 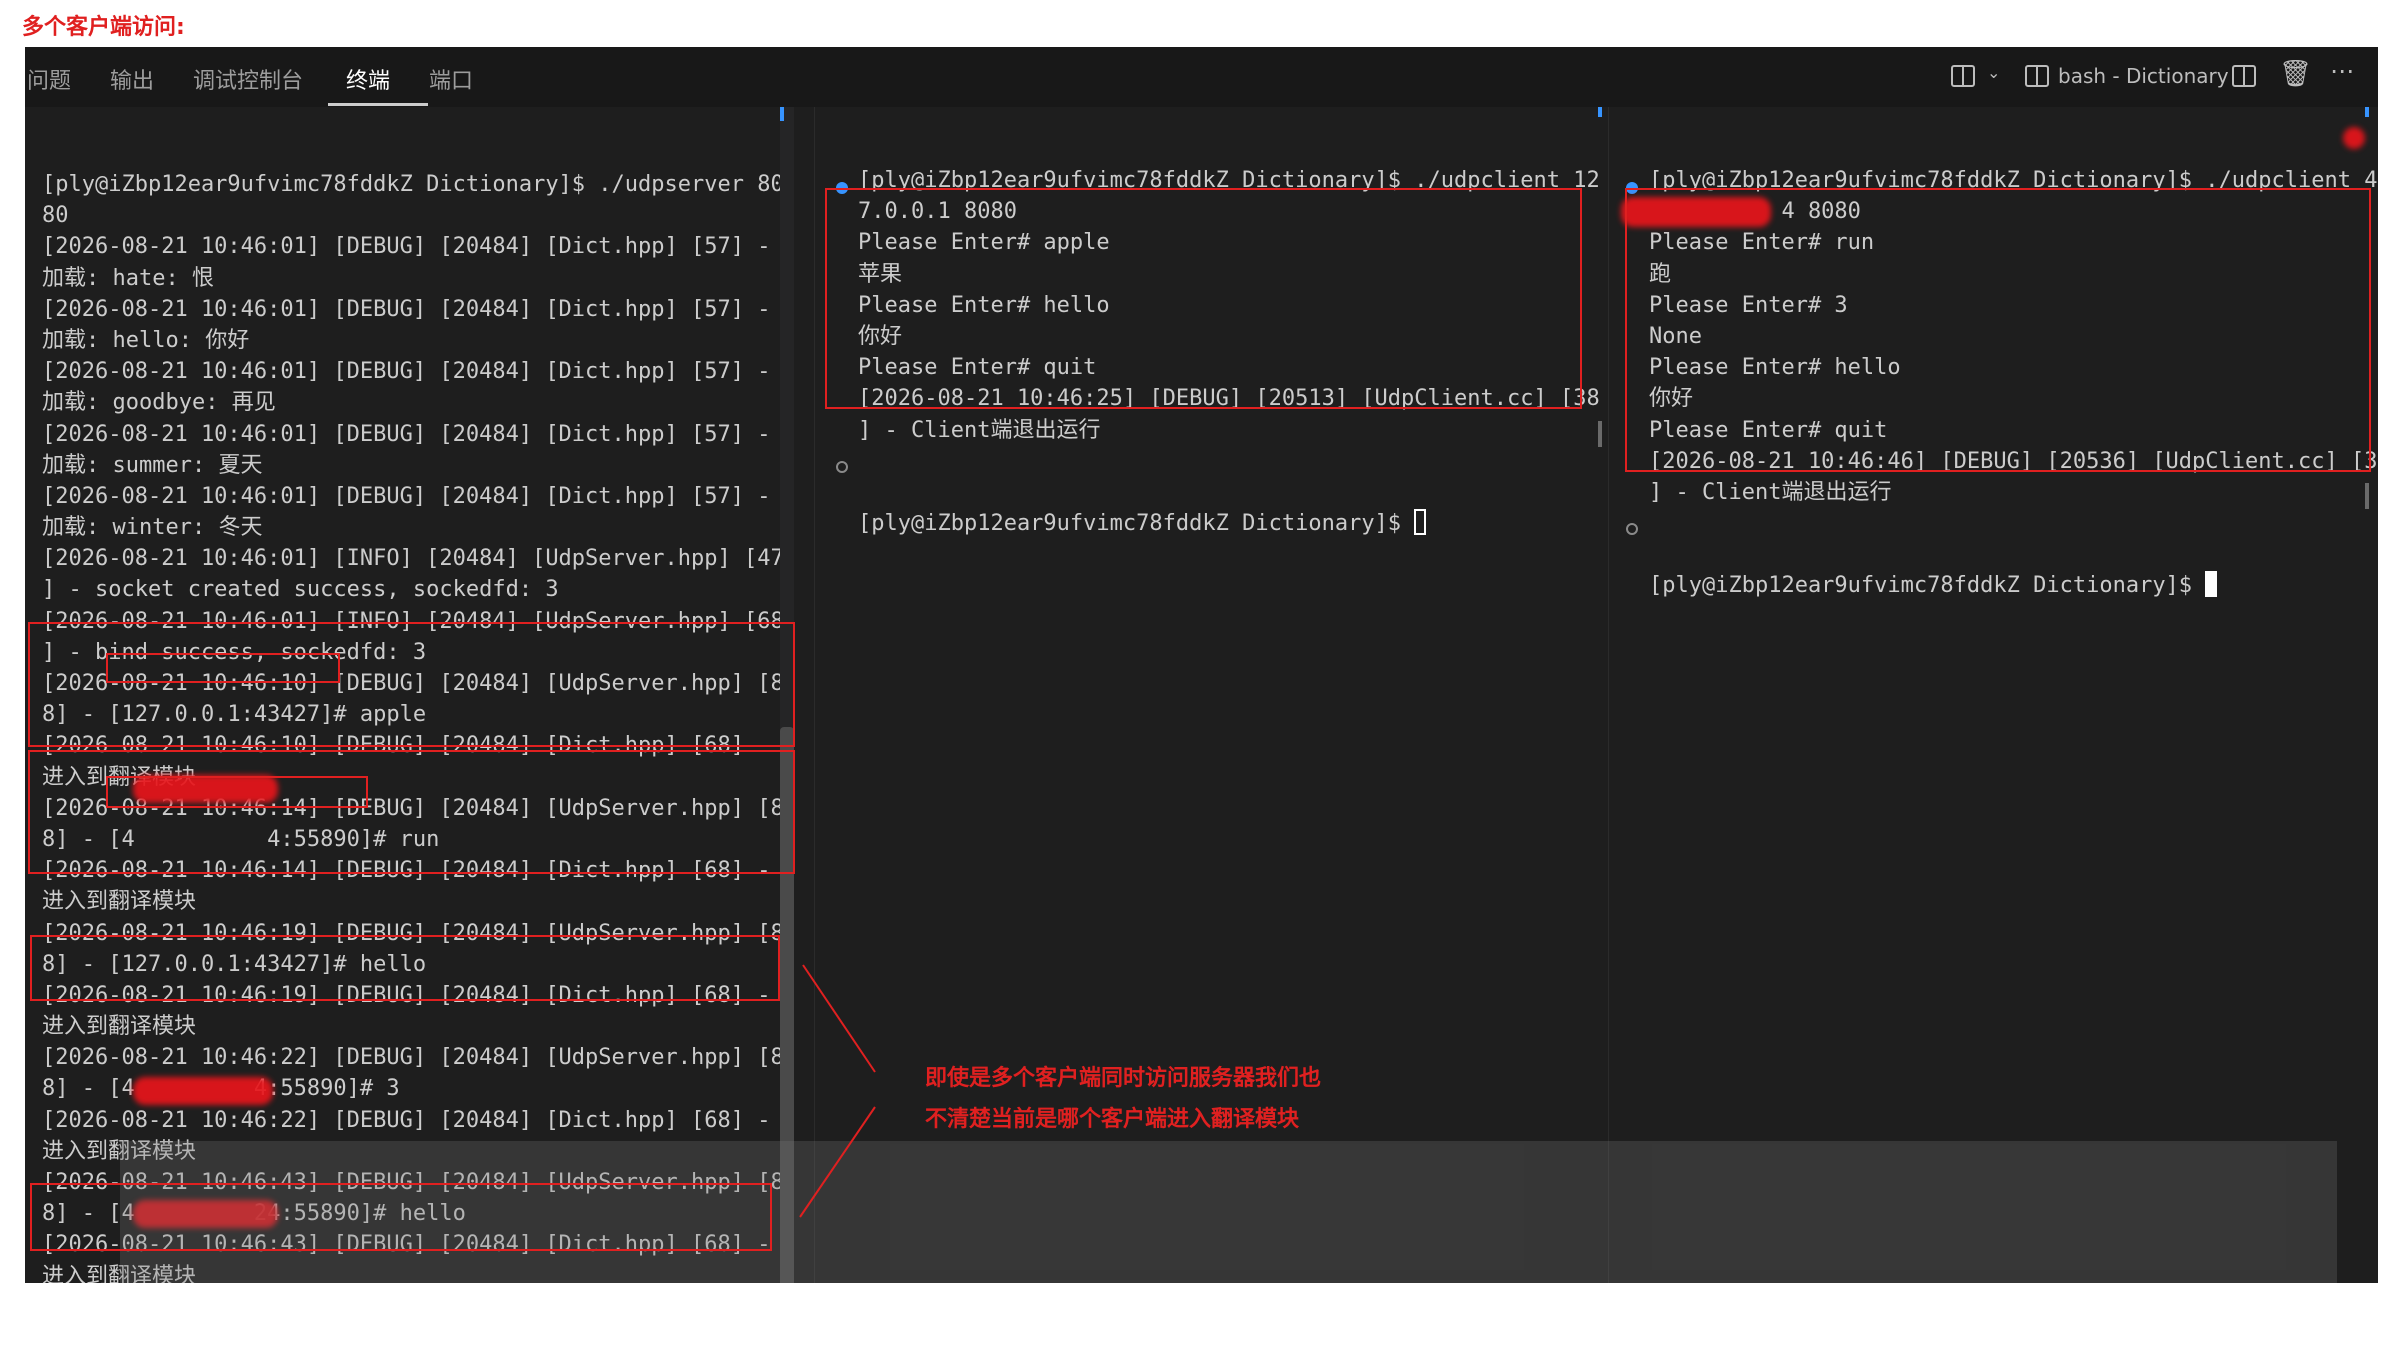 I want to click on annotation-line-1: 即使是多个客户端同时访问服务器我们也, so click(x=1123, y=1078).